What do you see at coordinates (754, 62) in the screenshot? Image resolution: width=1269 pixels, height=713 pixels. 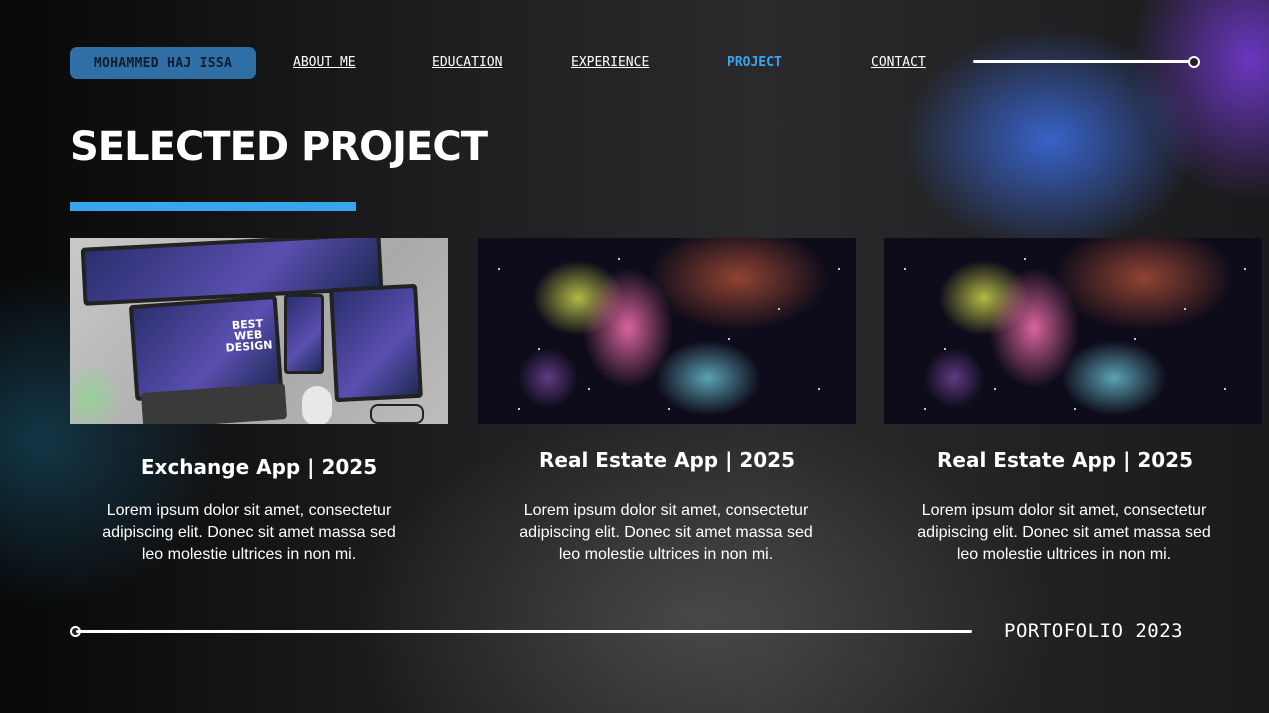 I see `nav-link-project: PROJECT` at bounding box center [754, 62].